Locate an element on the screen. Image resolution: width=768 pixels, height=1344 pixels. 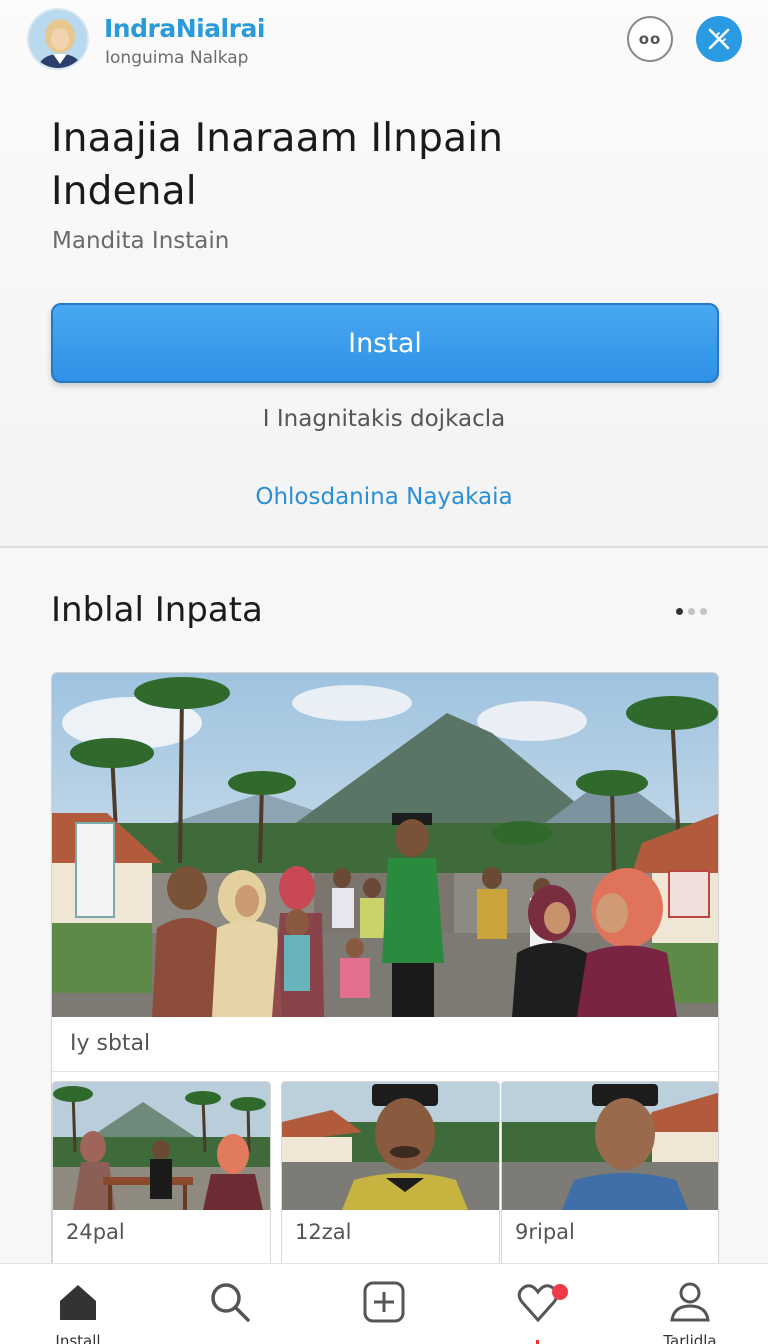
more-options-button: oo is located at coordinates (650, 39).